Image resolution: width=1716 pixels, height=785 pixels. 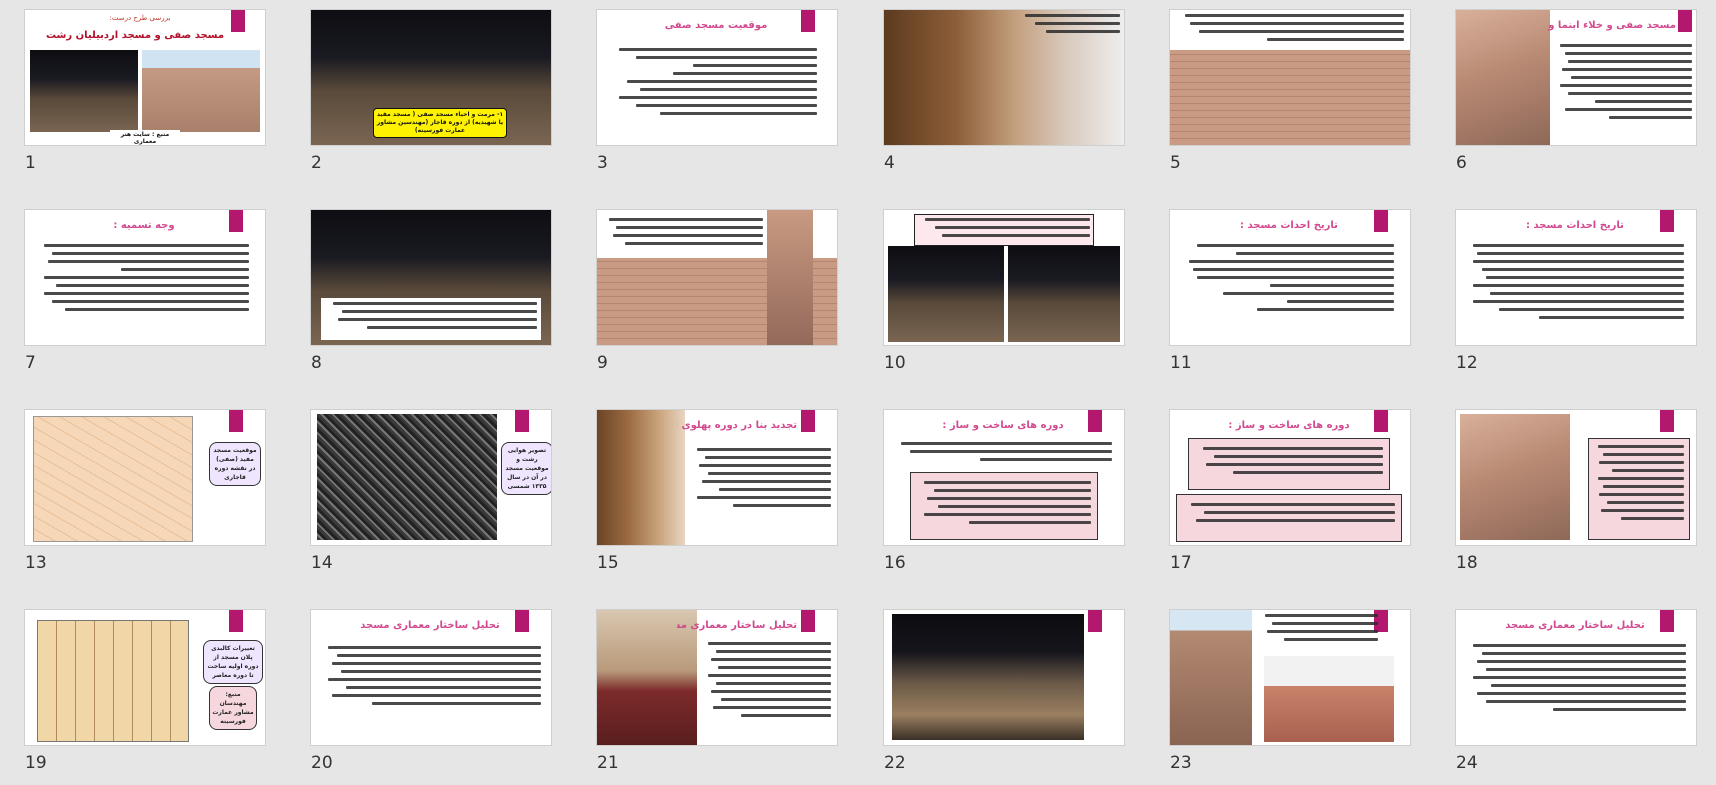 I want to click on slide-tile: تحلیل ساختار معماری مسجد 20, so click(x=431, y=697).